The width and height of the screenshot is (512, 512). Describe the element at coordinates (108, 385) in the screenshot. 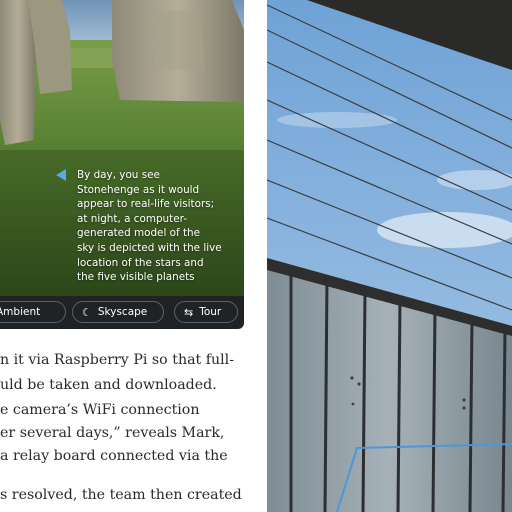

I see `article-line: uld be taken and downloaded.` at that location.